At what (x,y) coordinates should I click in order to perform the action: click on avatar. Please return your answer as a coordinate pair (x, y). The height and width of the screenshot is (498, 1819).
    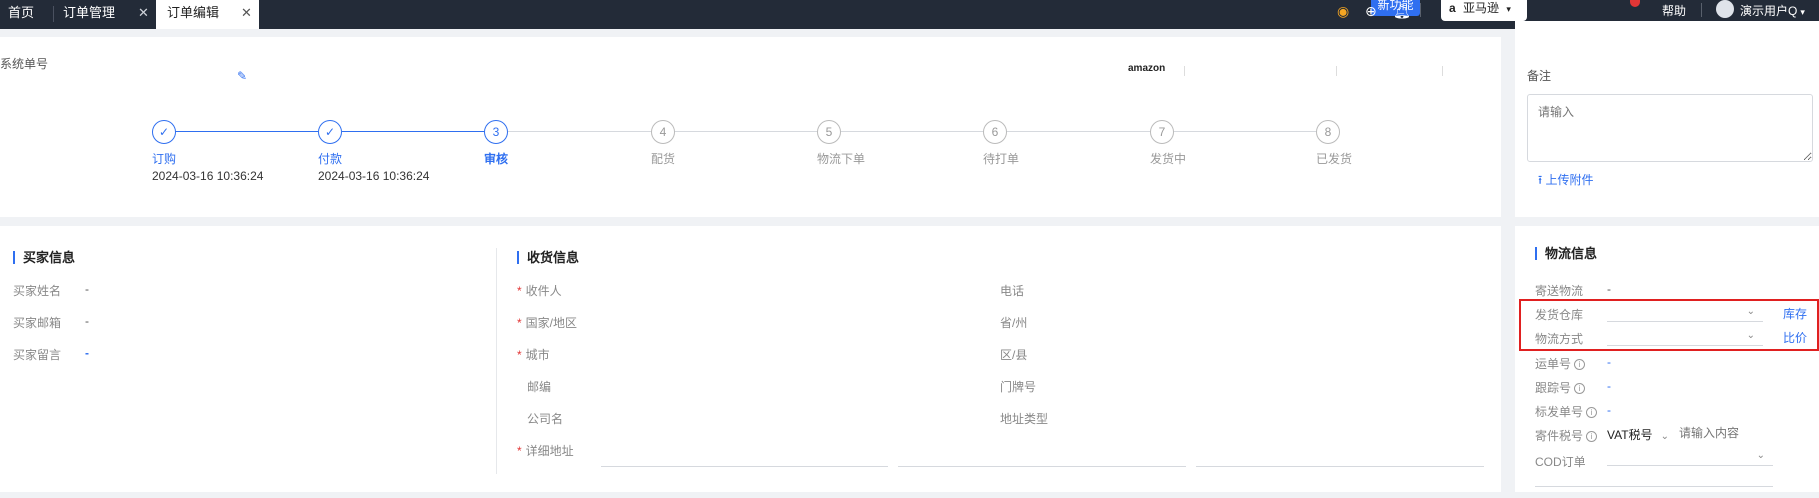
    Looking at the image, I should click on (1725, 9).